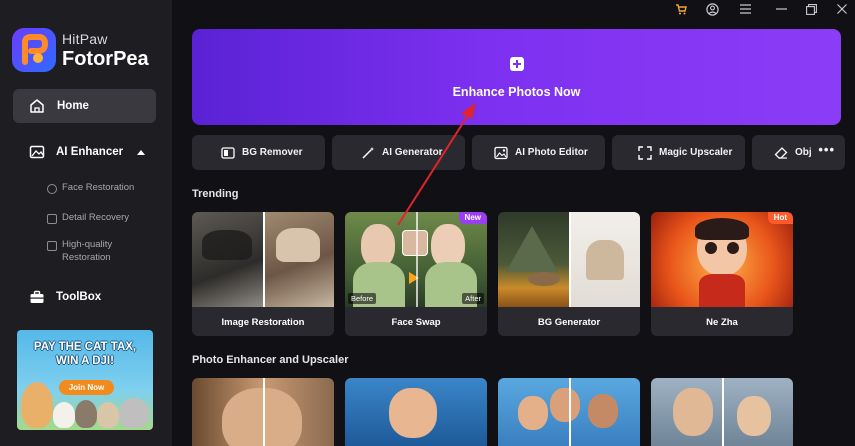 Image resolution: width=855 pixels, height=446 pixels. Describe the element at coordinates (86, 387) in the screenshot. I see `join-now-button: Join Now` at that location.